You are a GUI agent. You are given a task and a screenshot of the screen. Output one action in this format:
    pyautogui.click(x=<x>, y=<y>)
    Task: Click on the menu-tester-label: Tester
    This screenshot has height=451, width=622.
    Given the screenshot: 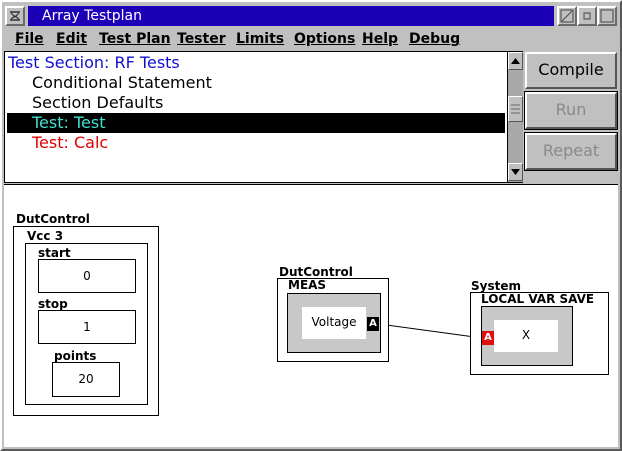 What is the action you would take?
    pyautogui.click(x=201, y=39)
    